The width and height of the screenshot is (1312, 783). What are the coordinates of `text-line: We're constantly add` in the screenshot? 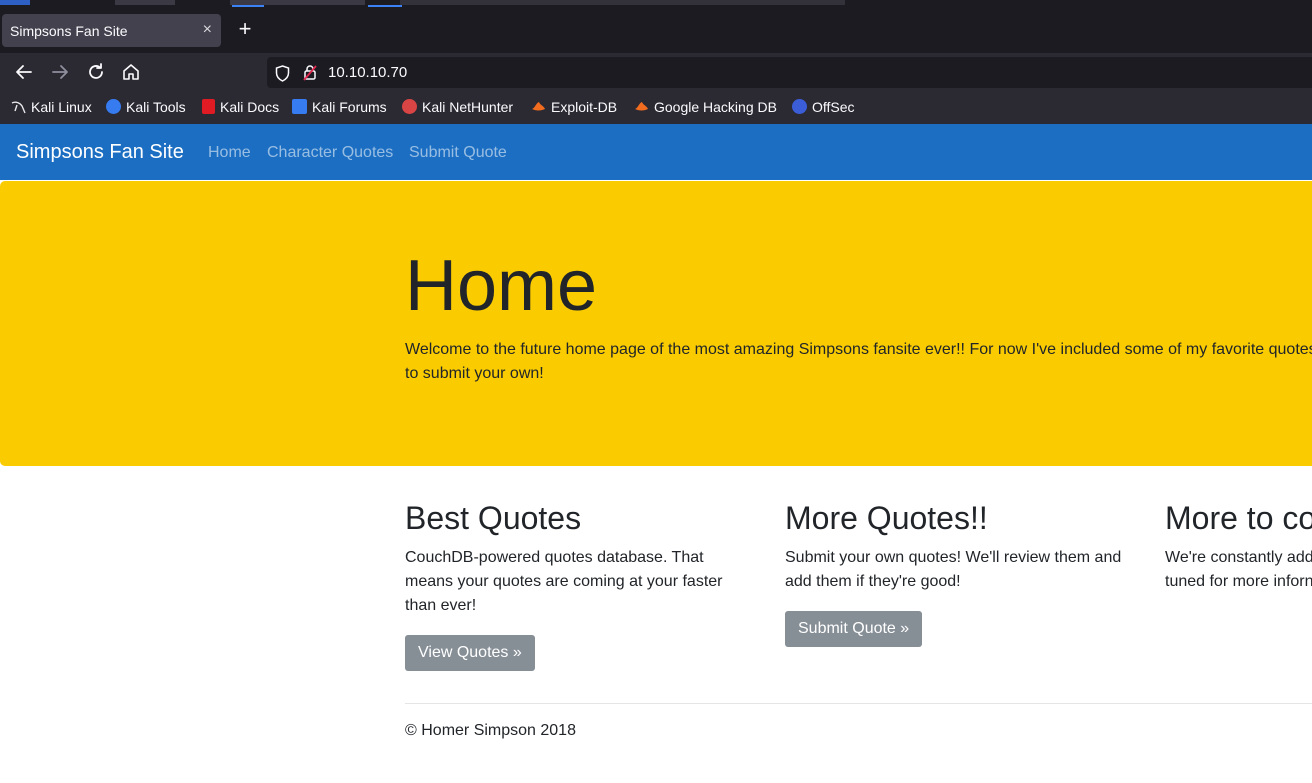 It's located at (1238, 557).